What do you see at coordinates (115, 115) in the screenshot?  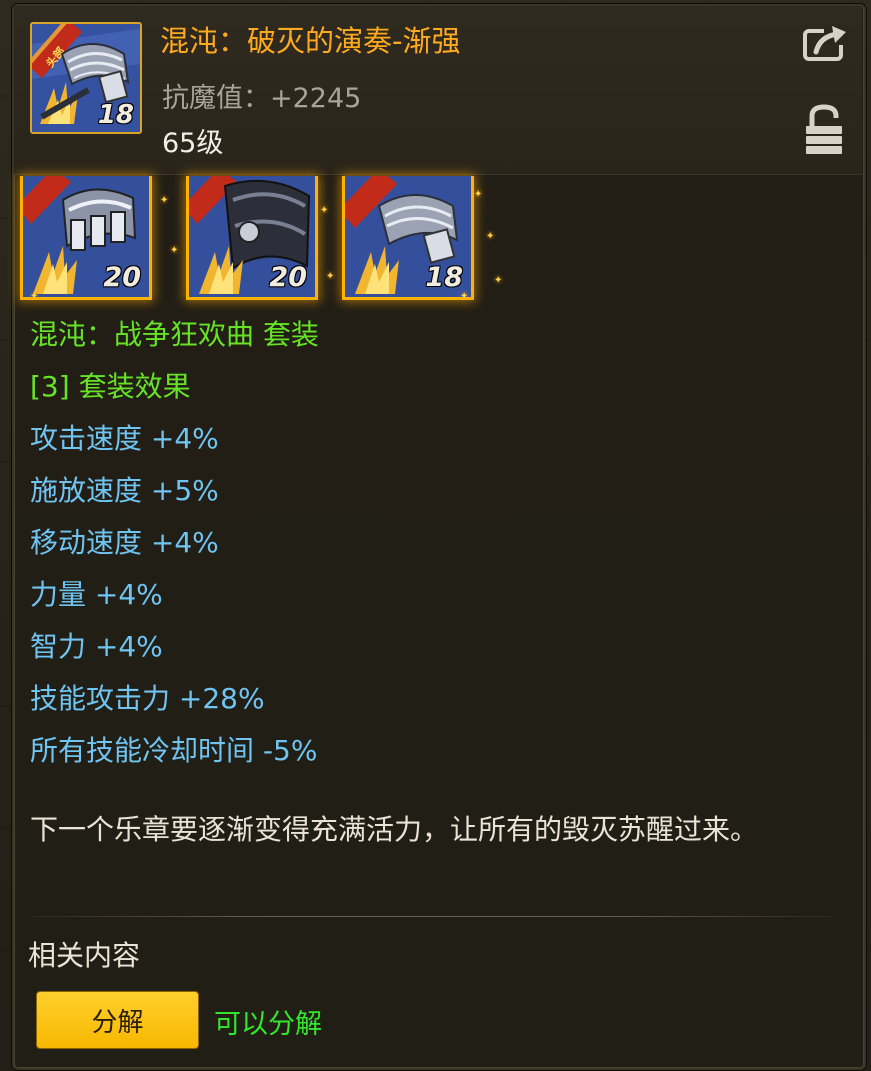 I see `item-icon-level: 18` at bounding box center [115, 115].